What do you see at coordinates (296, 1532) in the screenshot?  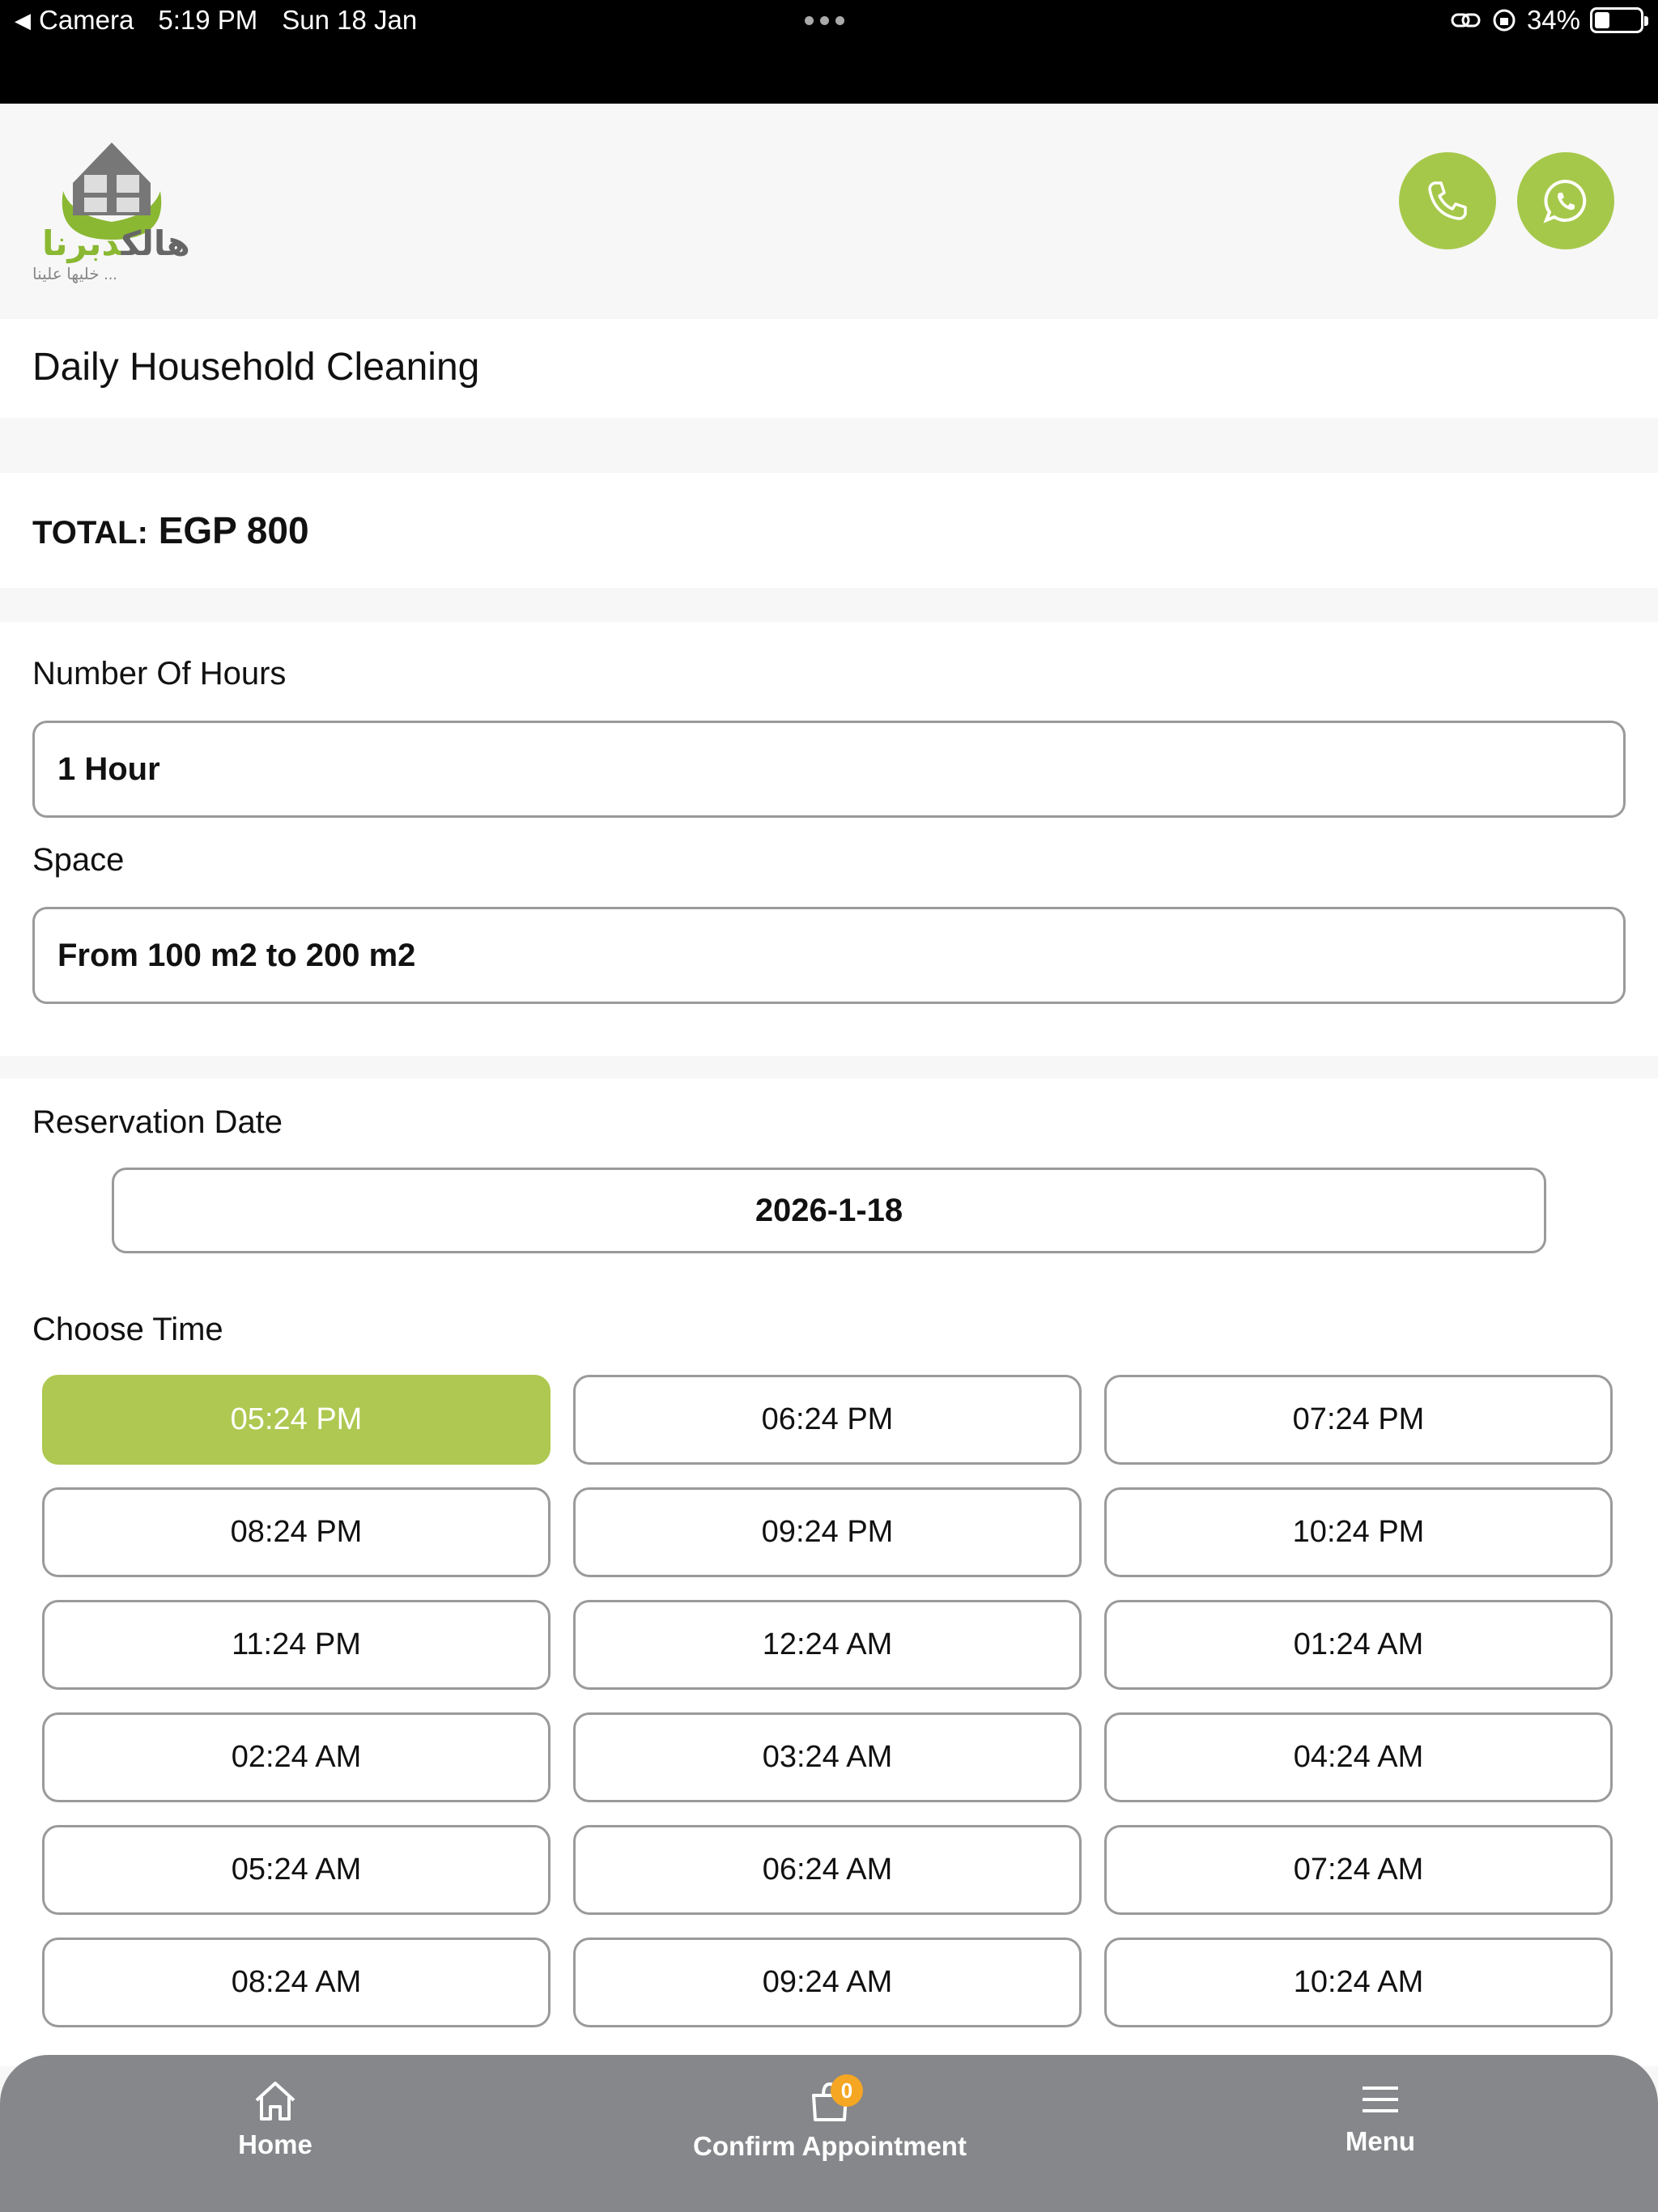 I see `time-slot-button: 08:24 PM` at bounding box center [296, 1532].